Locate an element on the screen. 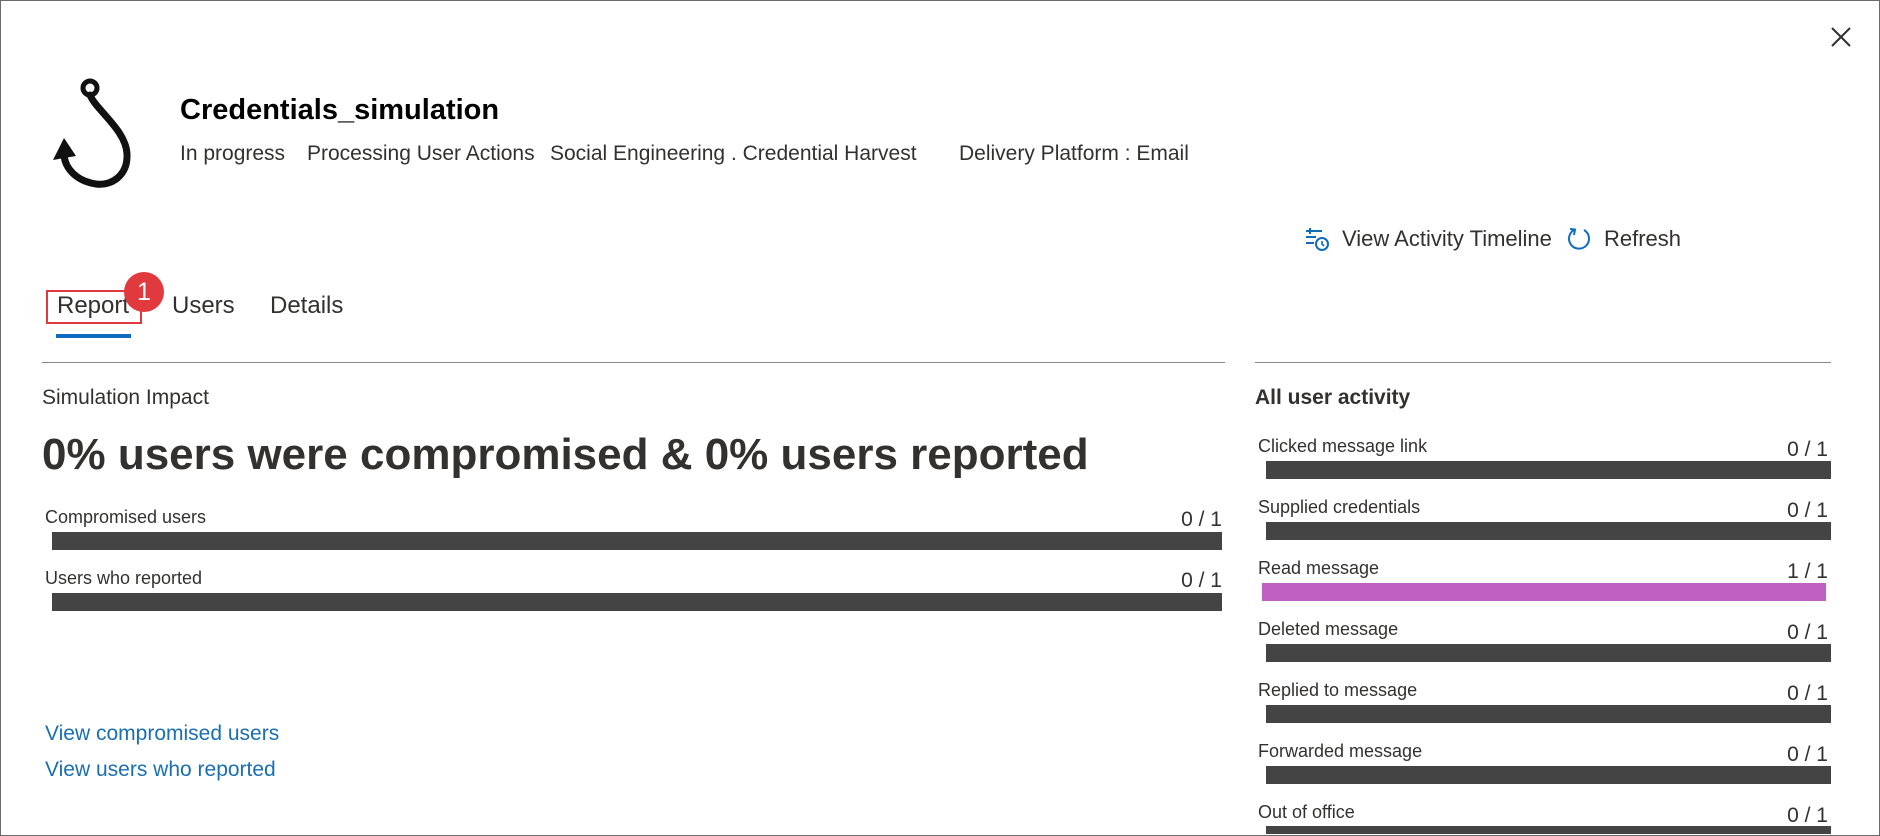  simulation-title: Credentials_simulation is located at coordinates (340, 110).